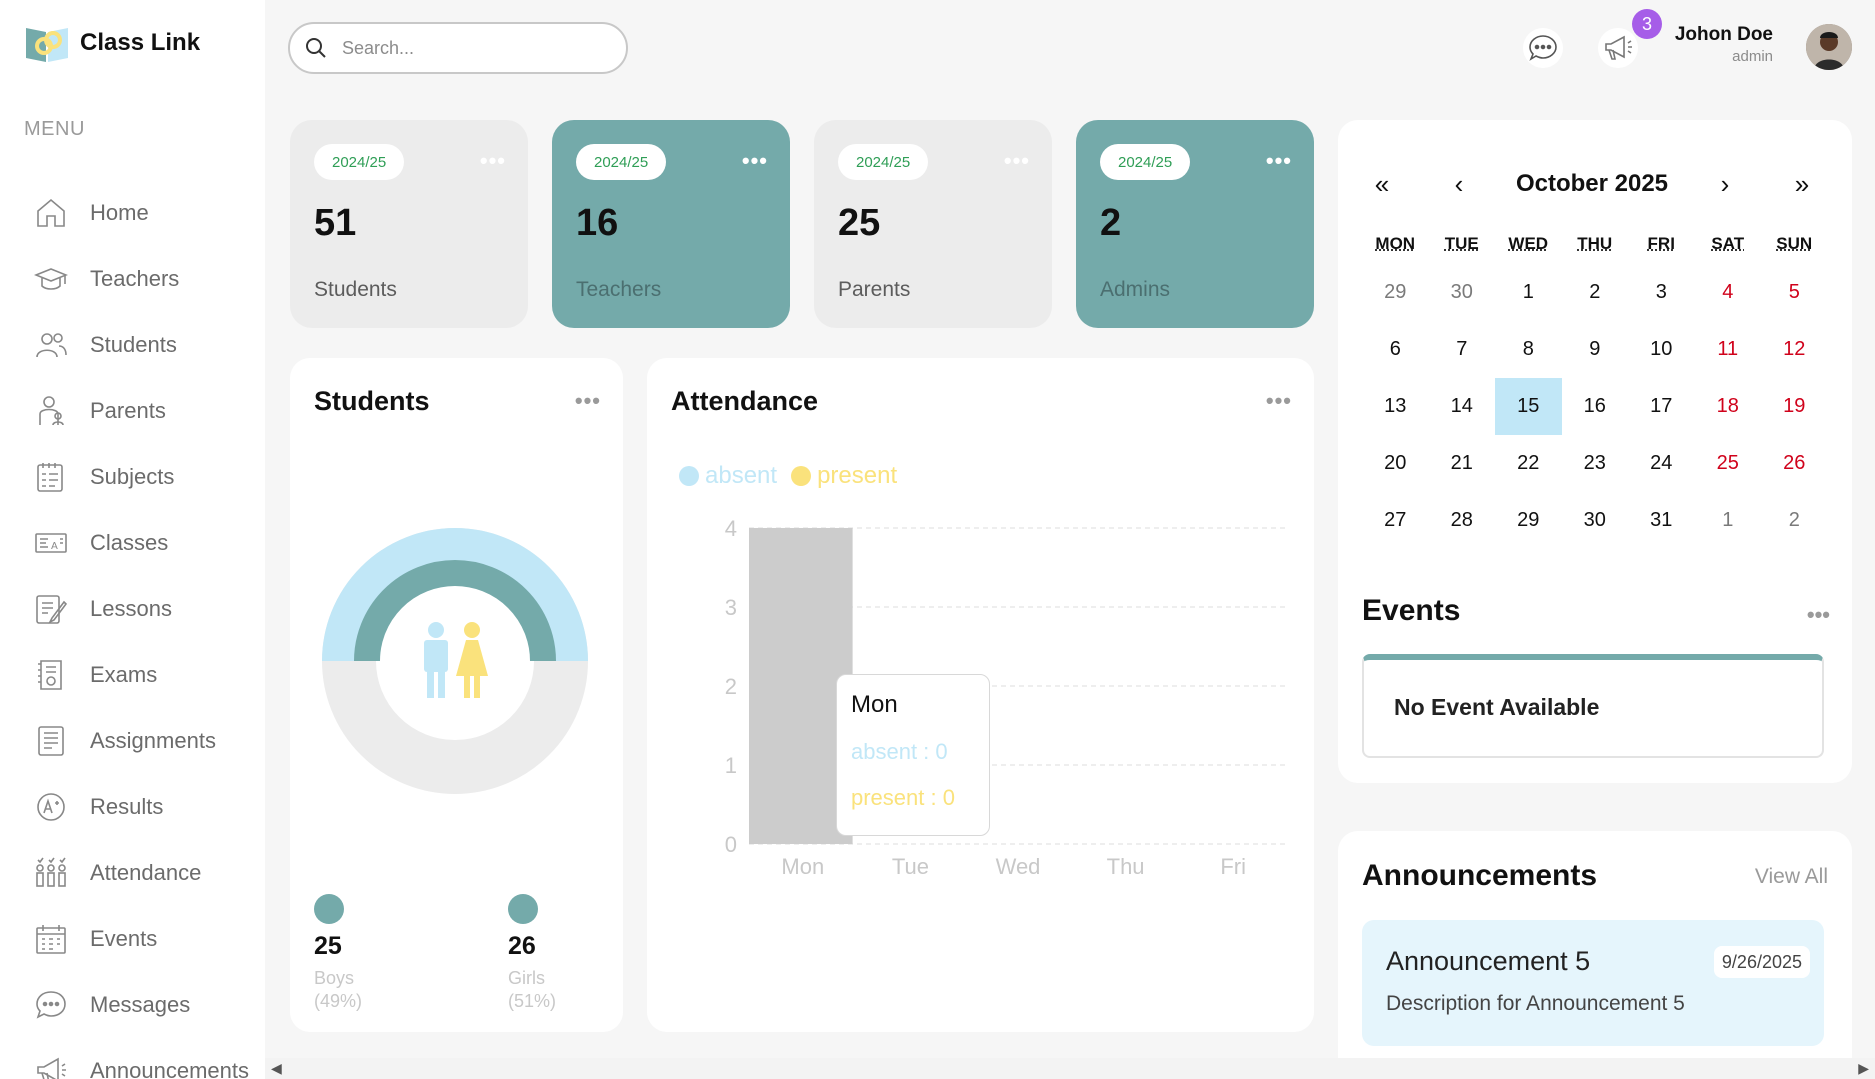  Describe the element at coordinates (338, 954) in the screenshot. I see `boys-legend: 25 Boys (49%)` at that location.